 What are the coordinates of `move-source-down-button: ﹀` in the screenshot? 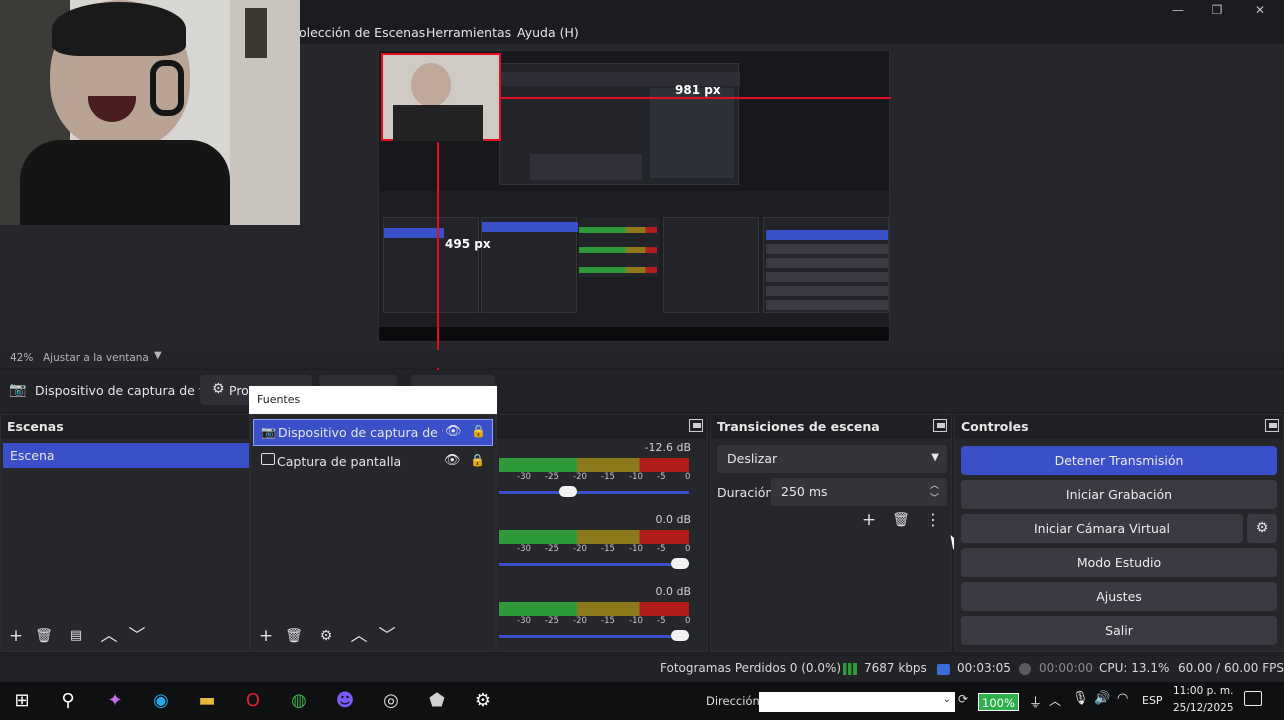 It's located at (387, 636).